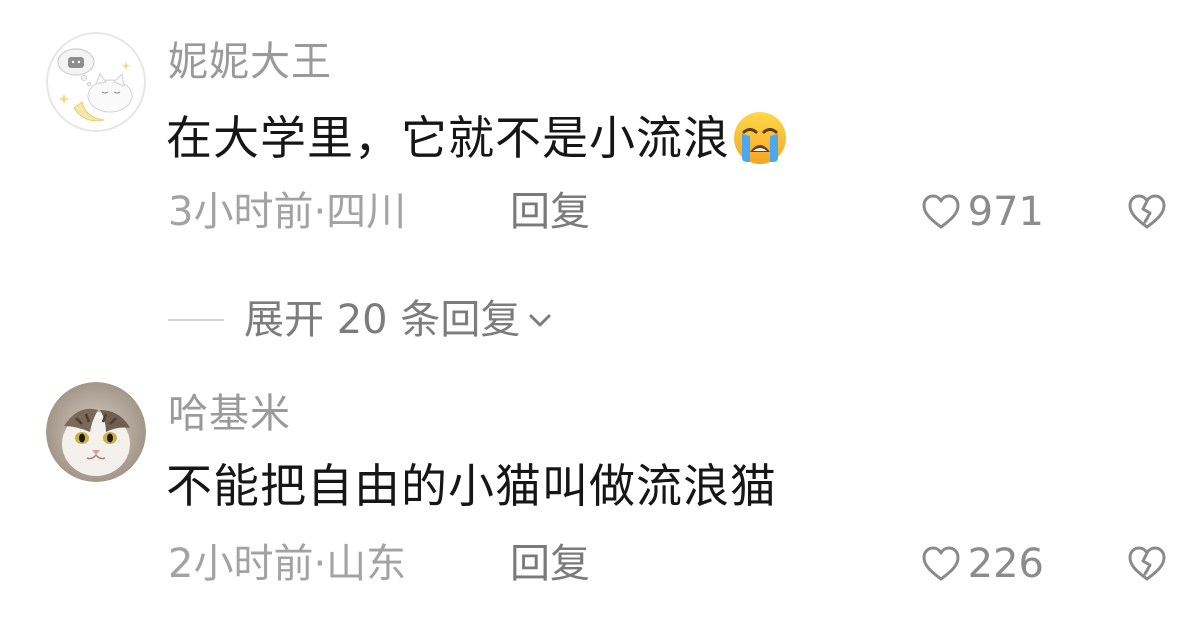  What do you see at coordinates (250, 62) in the screenshot?
I see `username: 妮妮大王` at bounding box center [250, 62].